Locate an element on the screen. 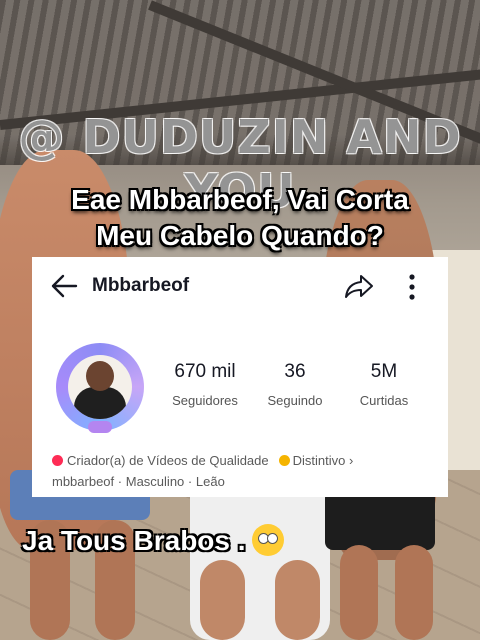 This screenshot has height=640, width=480. stat-followers: 670 mil Seguidores is located at coordinates (205, 384).